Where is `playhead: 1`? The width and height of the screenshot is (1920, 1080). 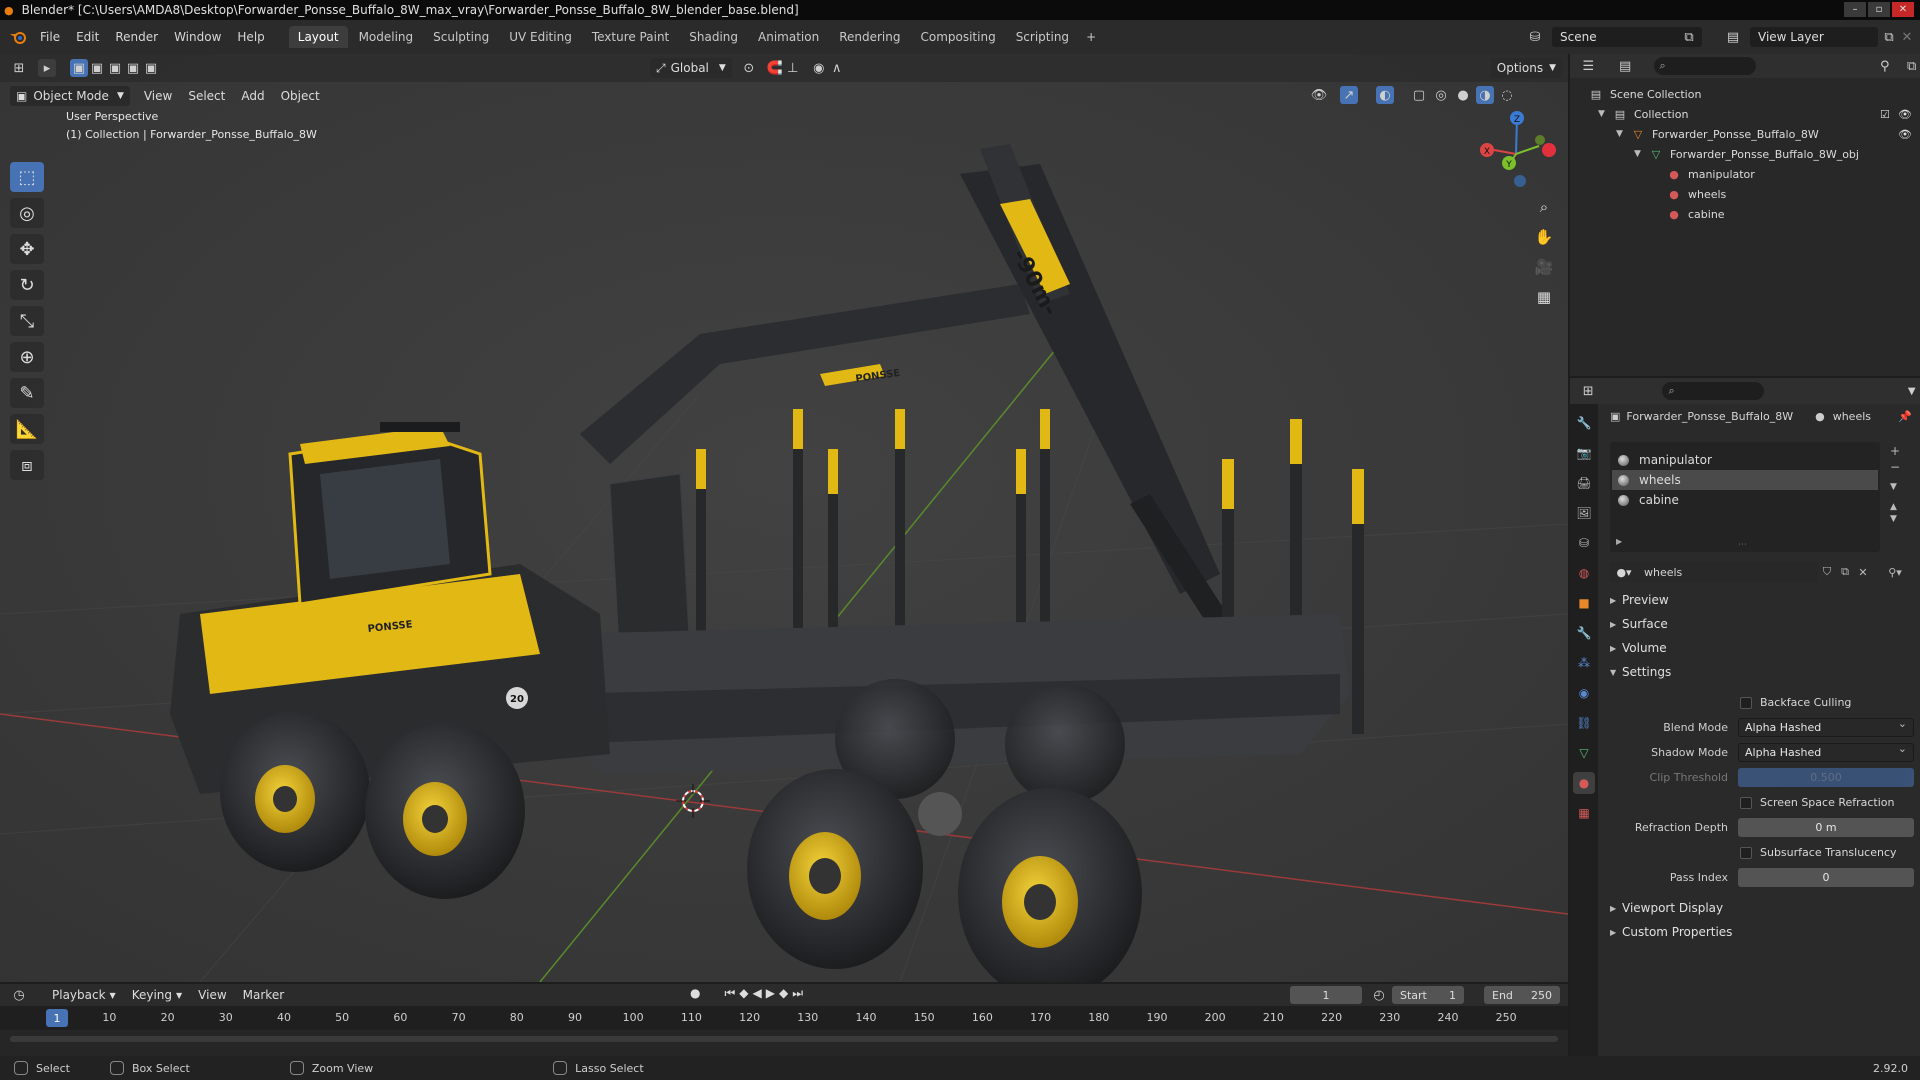
playhead: 1 is located at coordinates (57, 1018).